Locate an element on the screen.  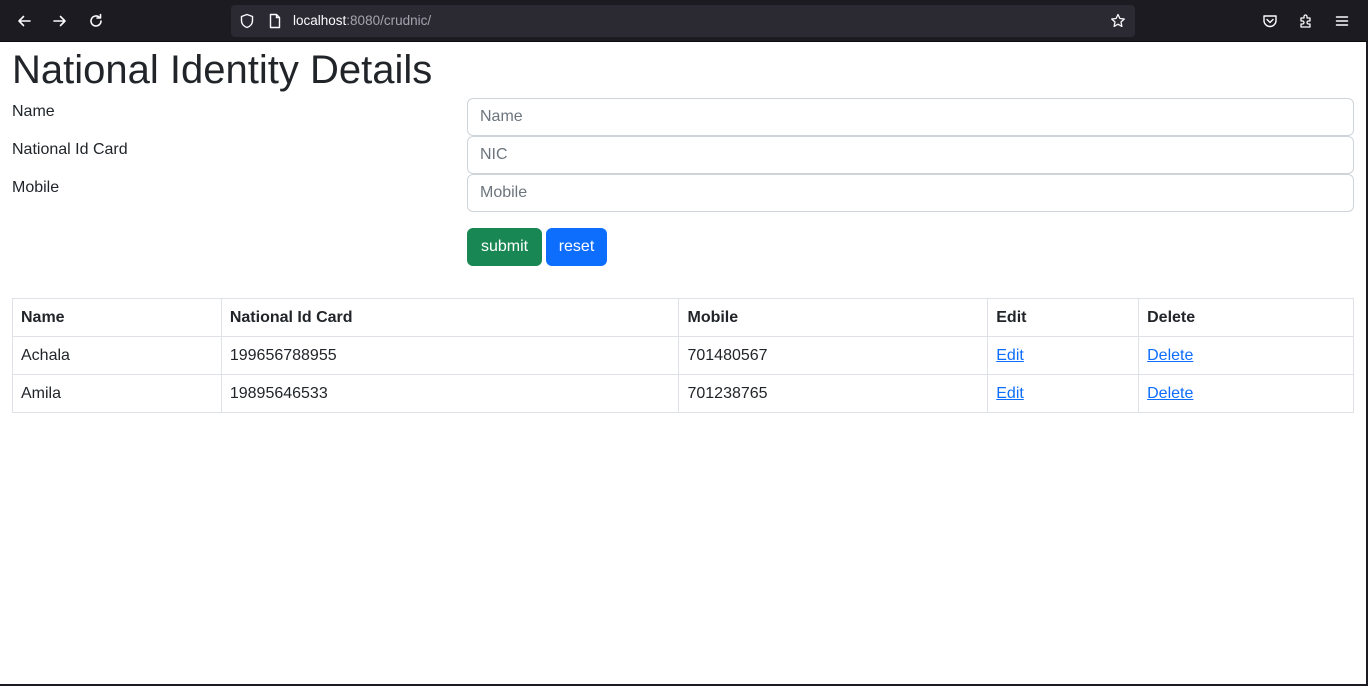
url-text: localhost:8080/crudnic/ is located at coordinates (362, 21).